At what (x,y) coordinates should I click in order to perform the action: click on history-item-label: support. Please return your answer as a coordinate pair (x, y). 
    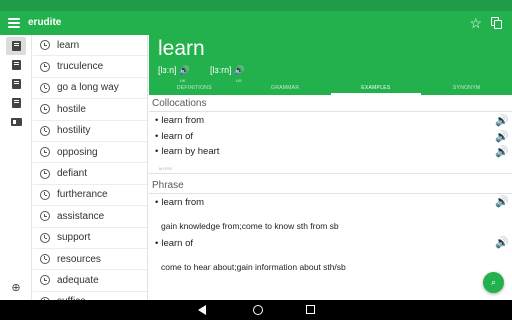
    Looking at the image, I should click on (74, 238).